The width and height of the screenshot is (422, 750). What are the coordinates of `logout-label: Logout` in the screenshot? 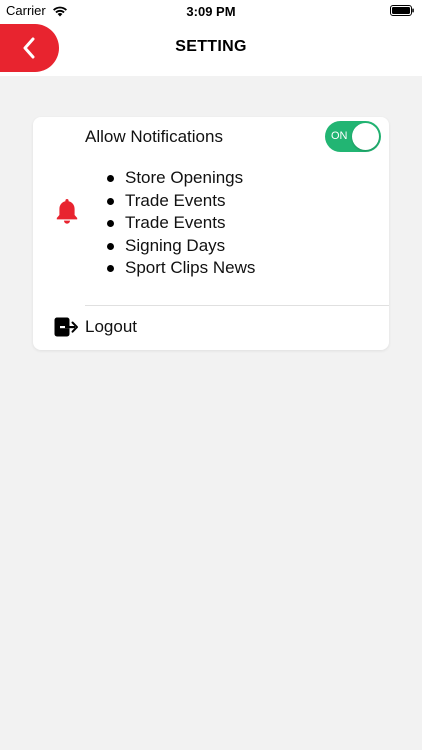 It's located at (111, 326).